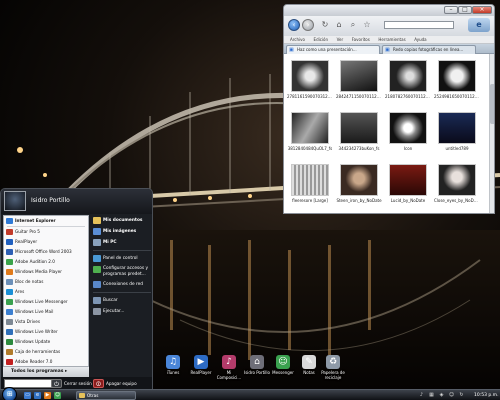 The image size is (500, 400). I want to click on update-icon: ↻, so click(461, 395).